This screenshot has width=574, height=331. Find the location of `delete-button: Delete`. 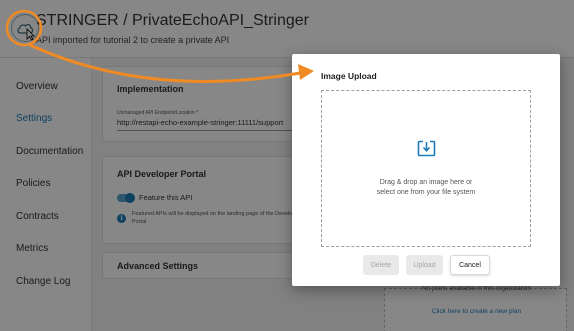

delete-button: Delete is located at coordinates (381, 265).